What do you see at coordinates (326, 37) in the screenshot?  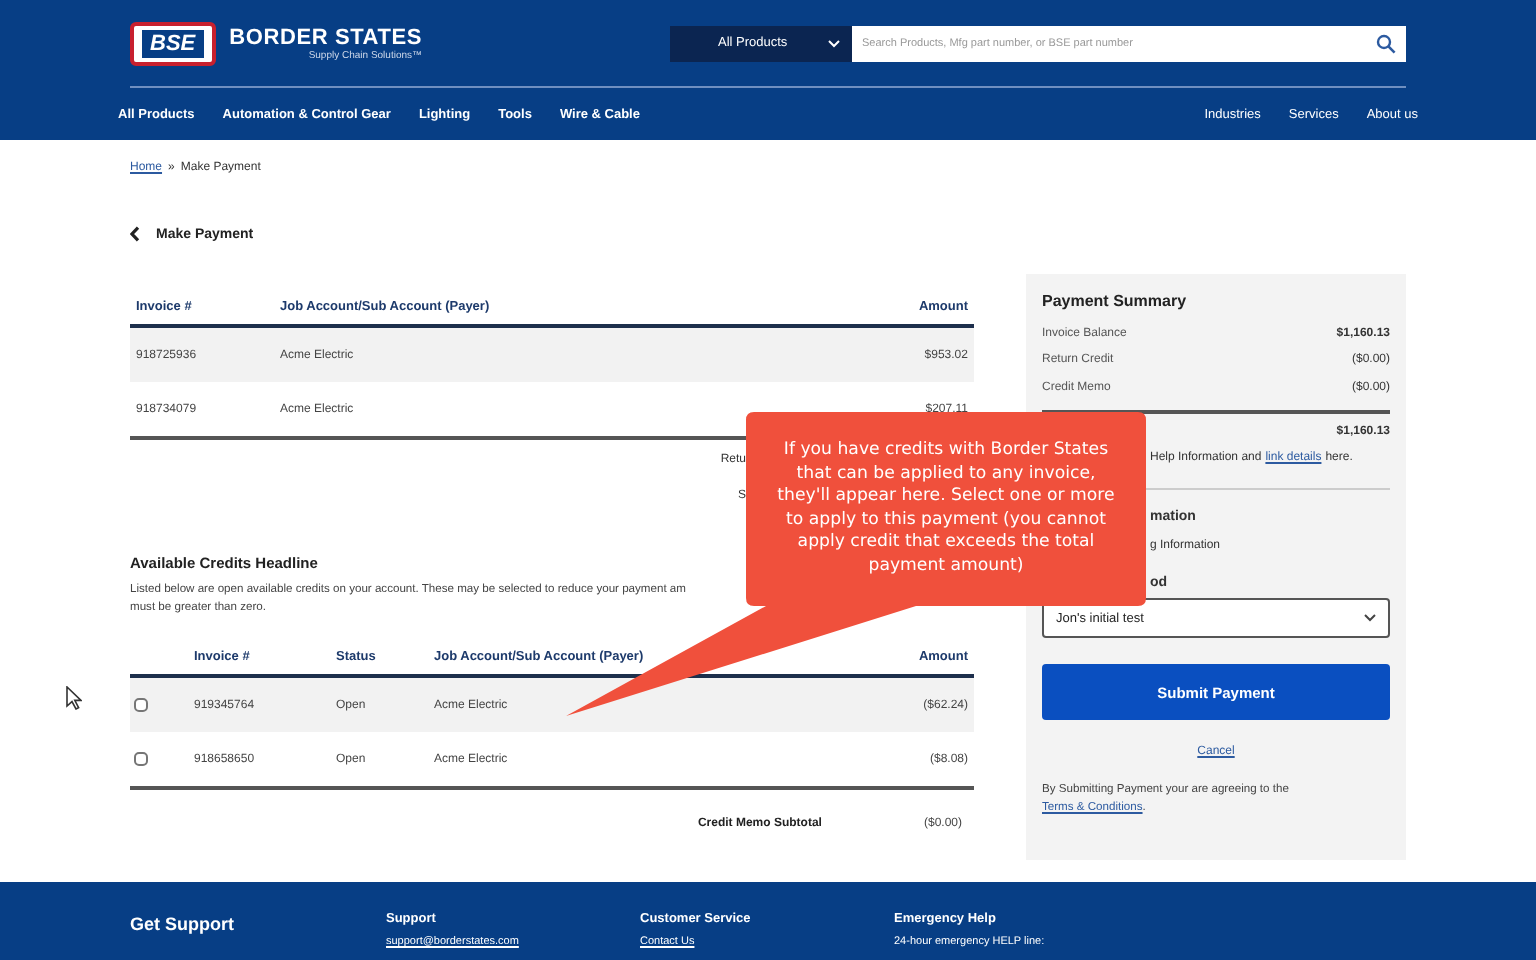 I see `logo-name: BORDER STATES` at bounding box center [326, 37].